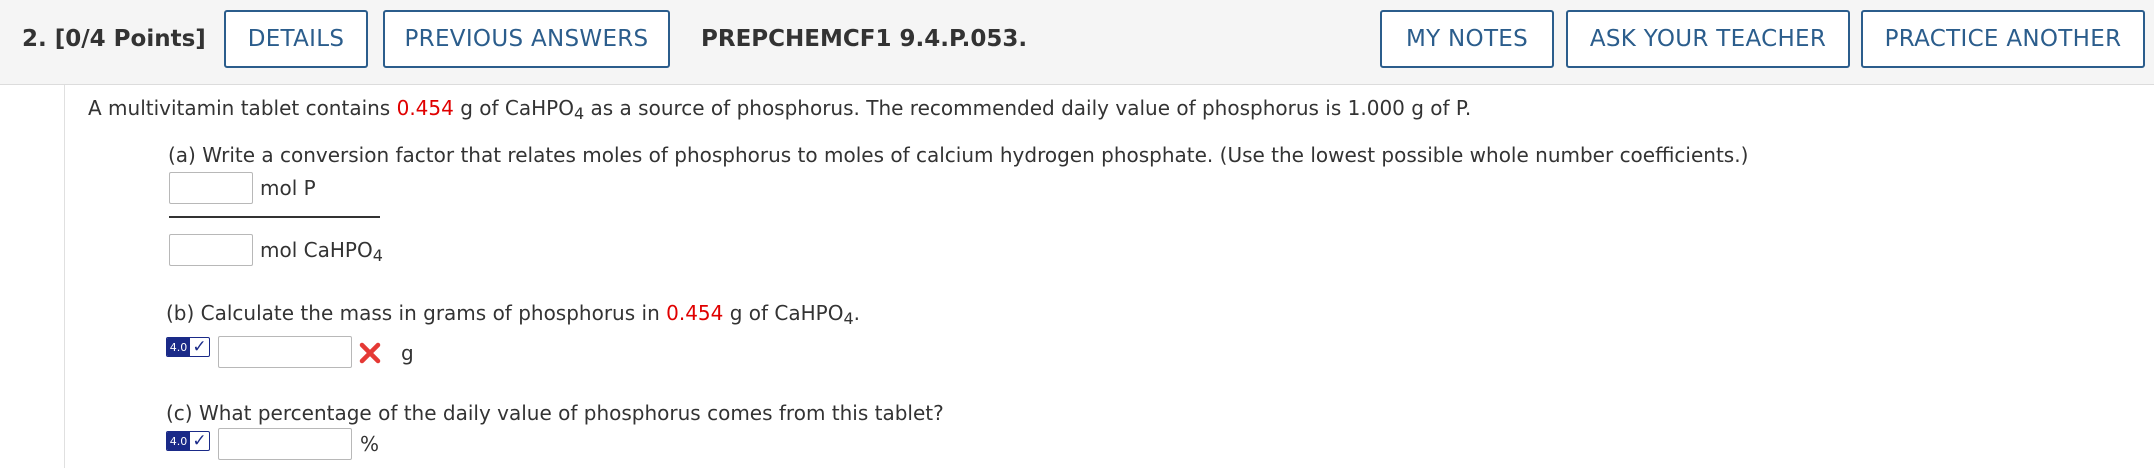 The height and width of the screenshot is (468, 2154). What do you see at coordinates (114, 39) in the screenshot?
I see `question-label: 2. [0/4 Points]` at bounding box center [114, 39].